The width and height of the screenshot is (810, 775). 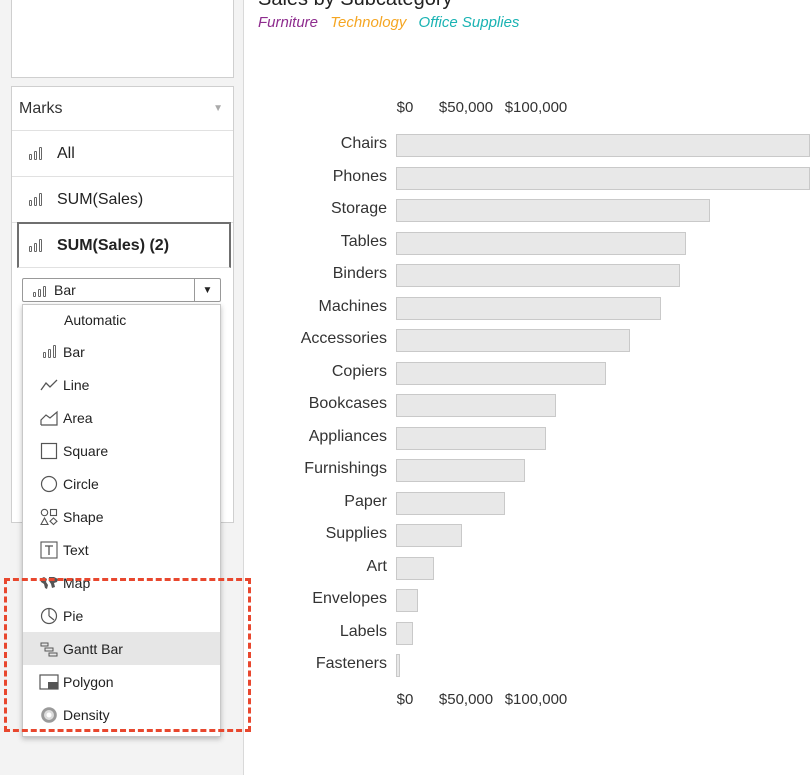 I want to click on menu-item-label: Pie, so click(x=73, y=615).